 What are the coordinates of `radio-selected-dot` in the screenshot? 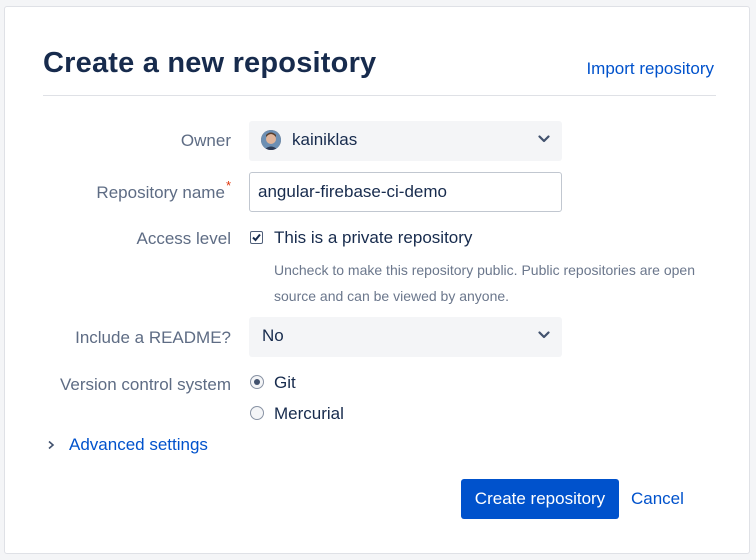 It's located at (257, 382).